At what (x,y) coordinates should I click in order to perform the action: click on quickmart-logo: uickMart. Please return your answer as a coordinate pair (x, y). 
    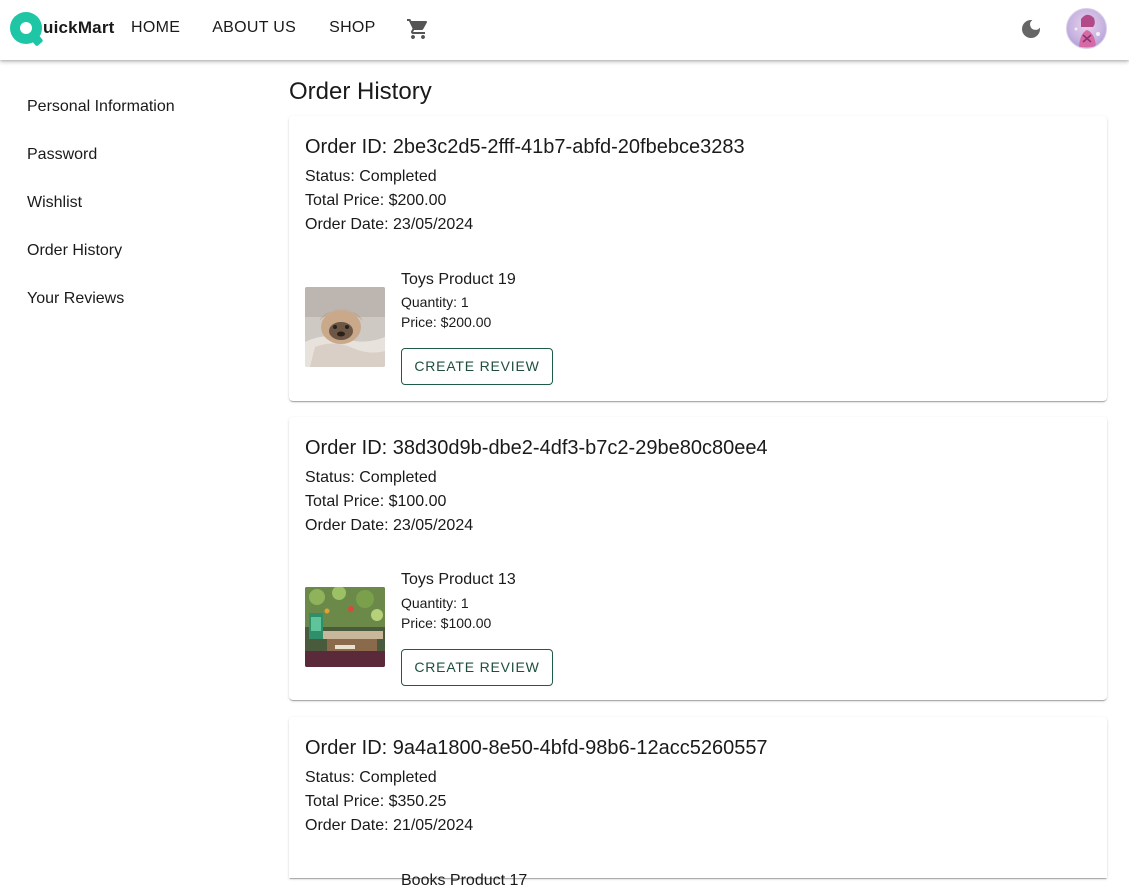
    Looking at the image, I should click on (62, 29).